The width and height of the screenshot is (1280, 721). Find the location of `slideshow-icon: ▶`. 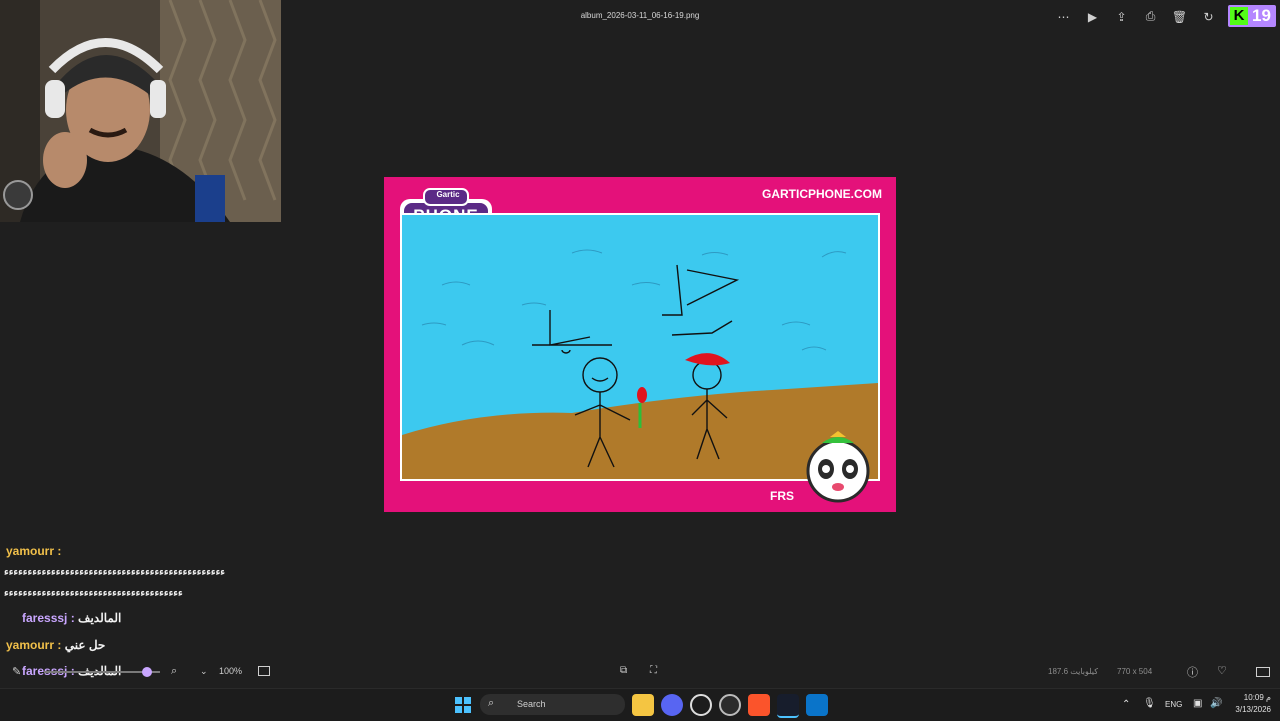

slideshow-icon: ▶ is located at coordinates (1092, 16).